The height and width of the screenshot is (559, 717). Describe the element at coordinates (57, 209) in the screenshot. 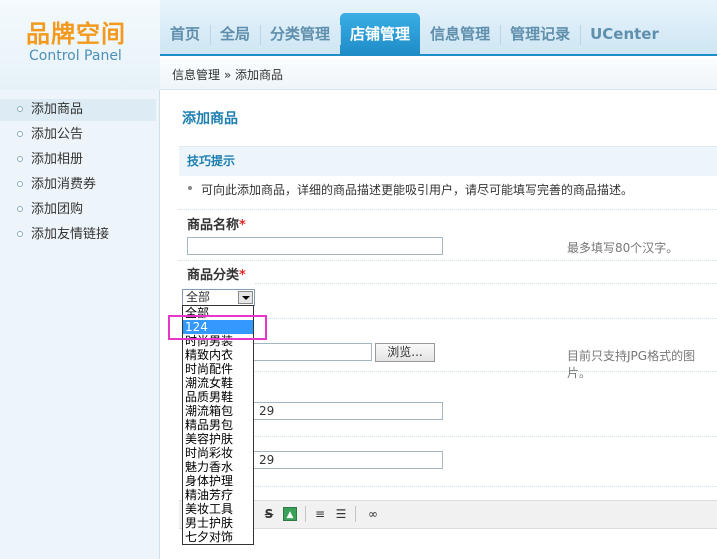

I see `sidebar-item-label: 添加团购` at that location.